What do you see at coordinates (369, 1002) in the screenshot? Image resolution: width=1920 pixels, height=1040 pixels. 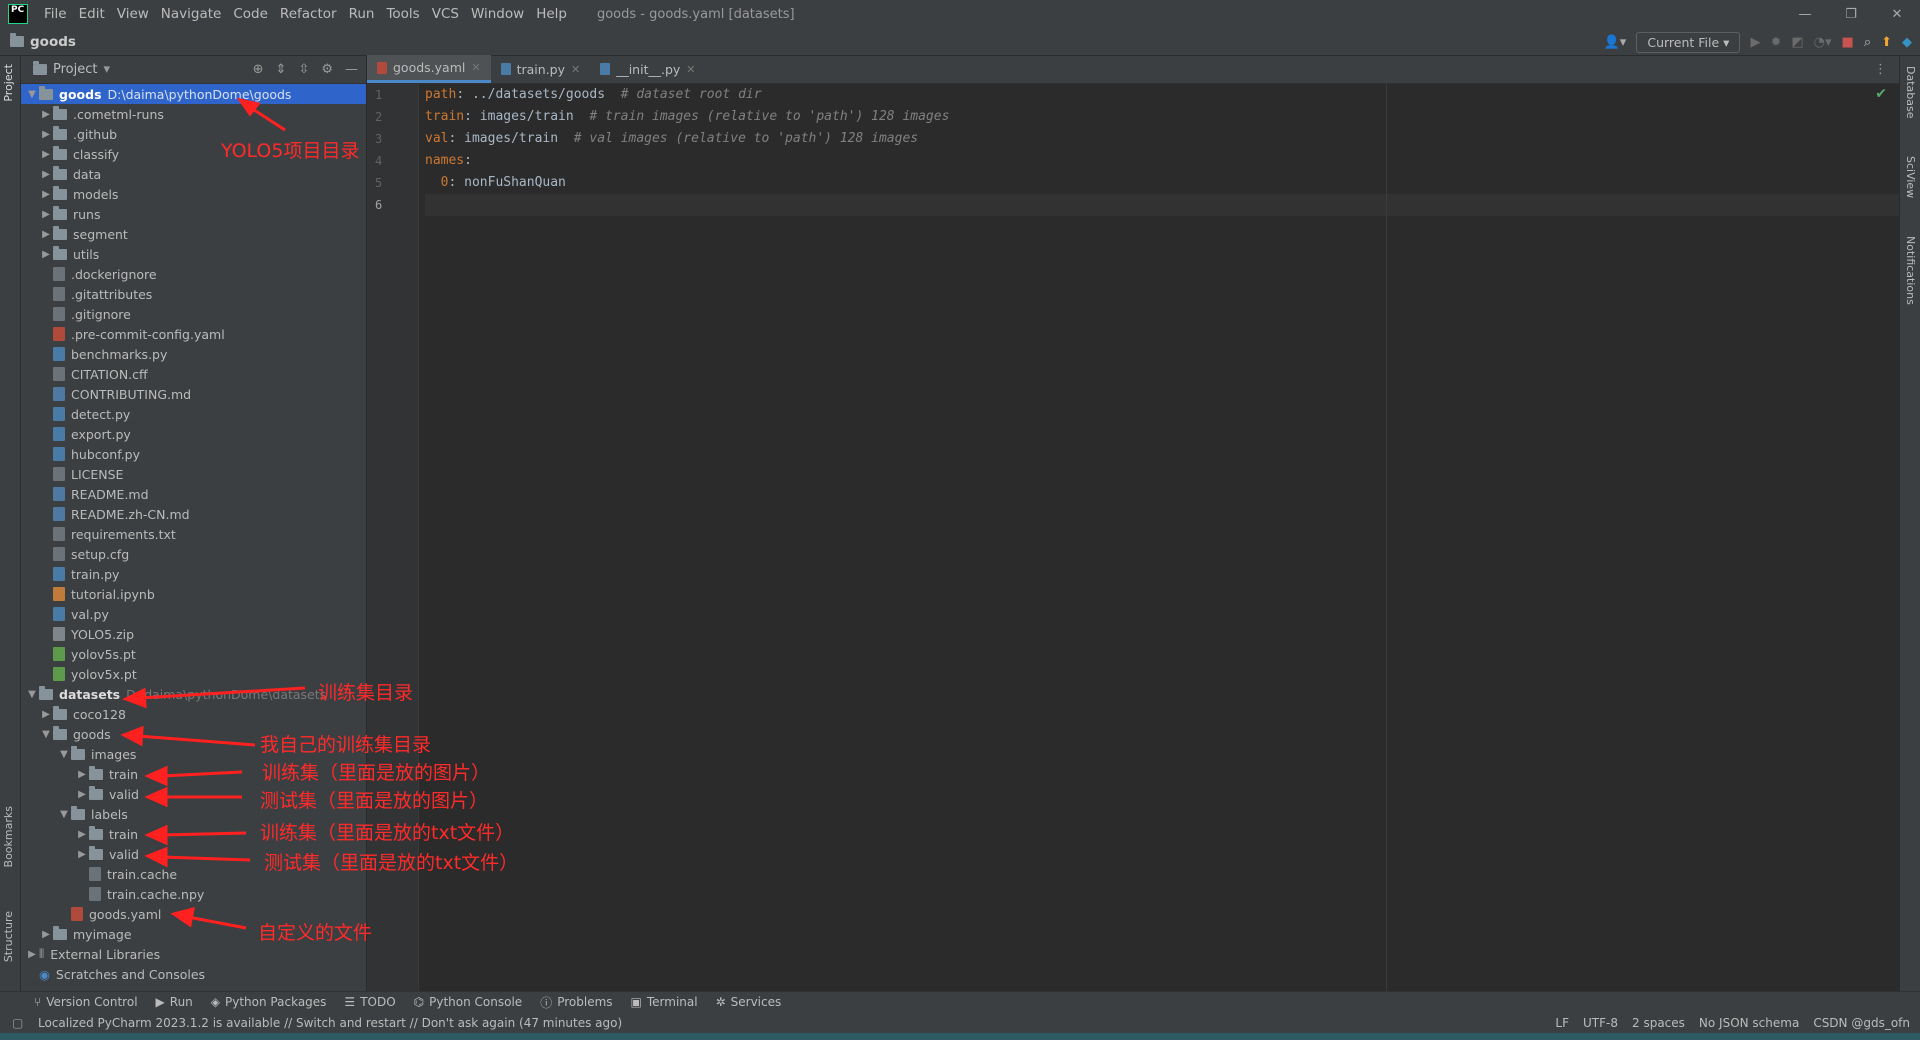 I see `todo-button: ☰ TODO` at bounding box center [369, 1002].